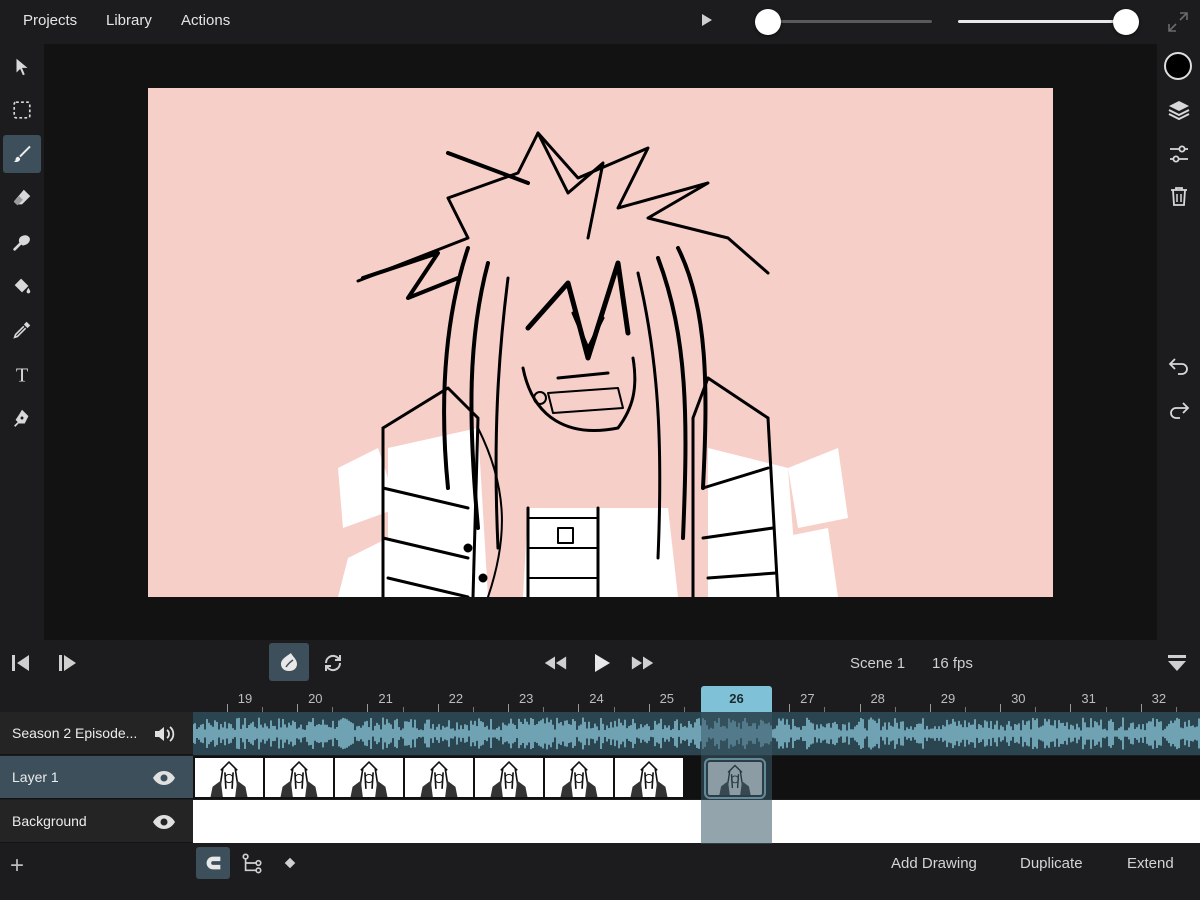  Describe the element at coordinates (934, 863) in the screenshot. I see `add-drawing-button: Add Drawing` at that location.